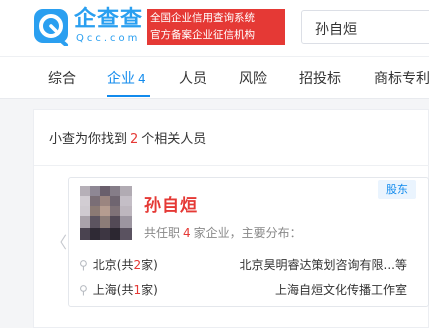 The image size is (429, 328). What do you see at coordinates (113, 290) in the screenshot?
I see `location-city: 上海(共` at bounding box center [113, 290].